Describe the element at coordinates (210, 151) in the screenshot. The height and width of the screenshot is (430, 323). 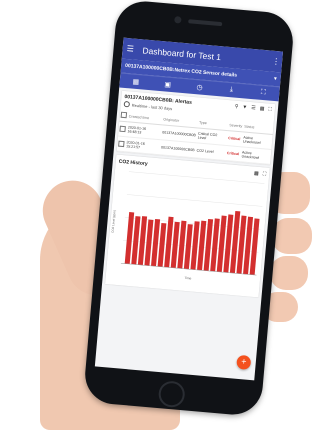
I see `cell-type: CO2 Level` at that location.